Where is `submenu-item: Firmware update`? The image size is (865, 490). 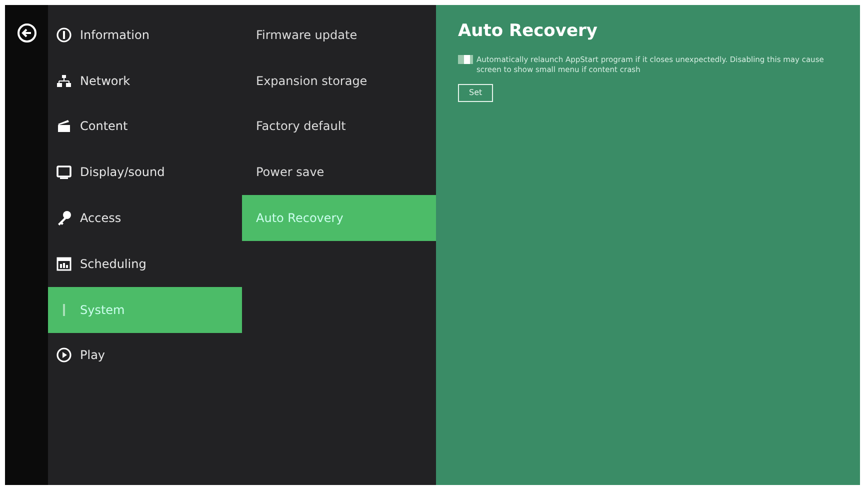 submenu-item: Firmware update is located at coordinates (339, 35).